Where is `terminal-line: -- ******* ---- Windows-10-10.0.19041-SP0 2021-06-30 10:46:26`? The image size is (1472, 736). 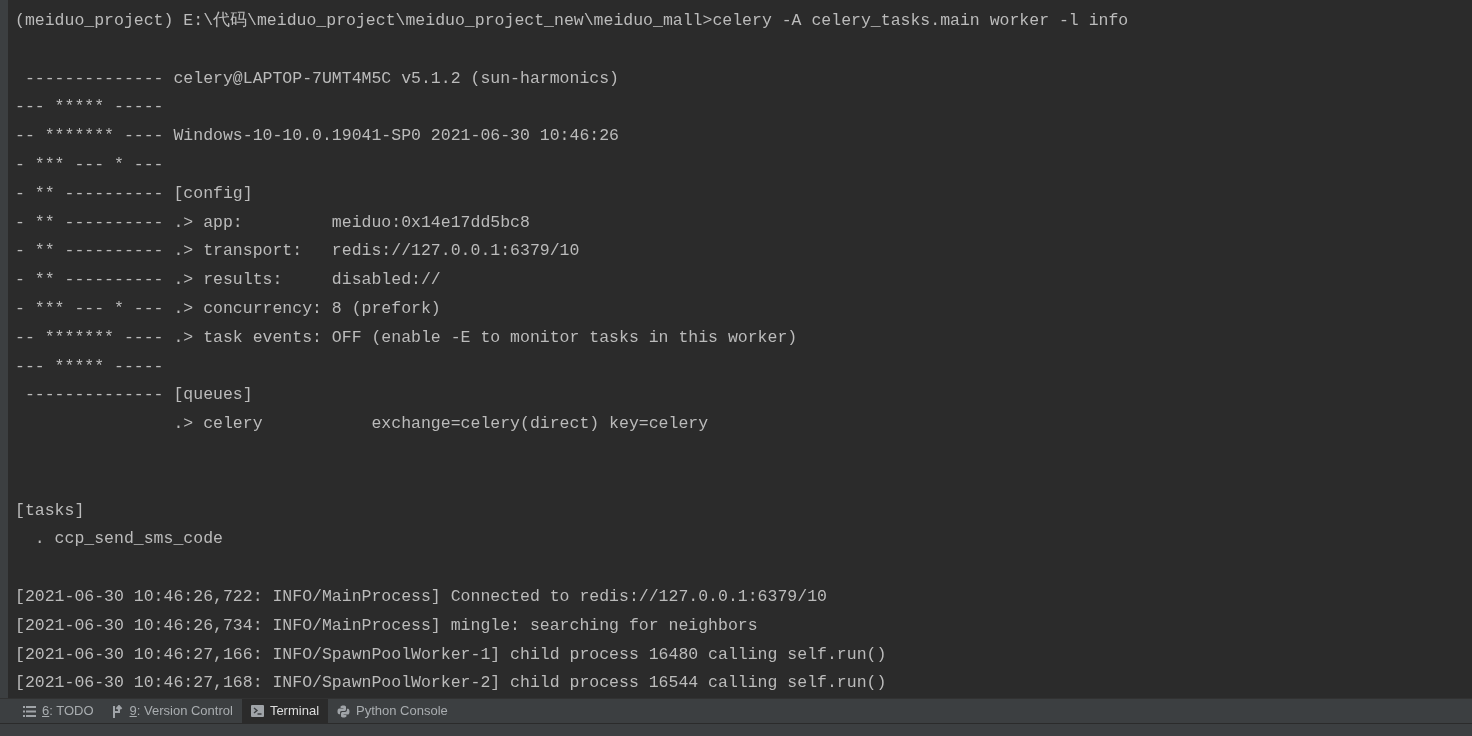
terminal-line: -- ******* ---- Windows-10-10.0.19041-SP0 2021-06-30 10:46:26 is located at coordinates (317, 136).